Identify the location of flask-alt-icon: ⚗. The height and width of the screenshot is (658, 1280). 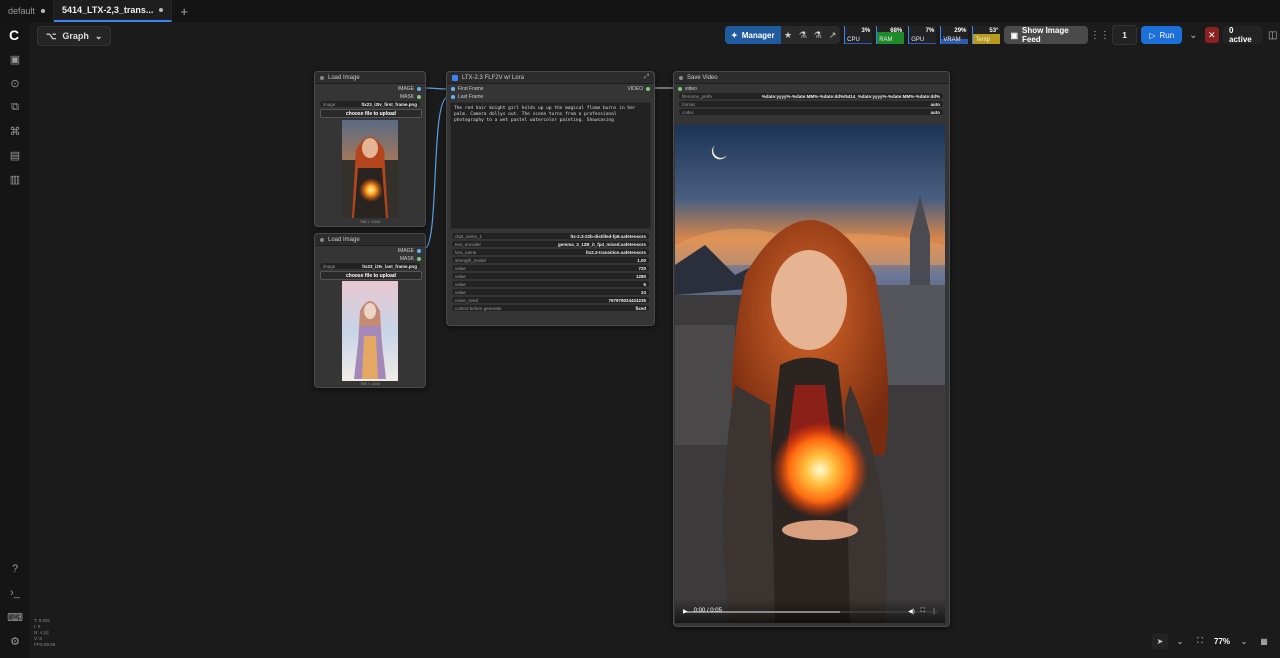
(817, 35).